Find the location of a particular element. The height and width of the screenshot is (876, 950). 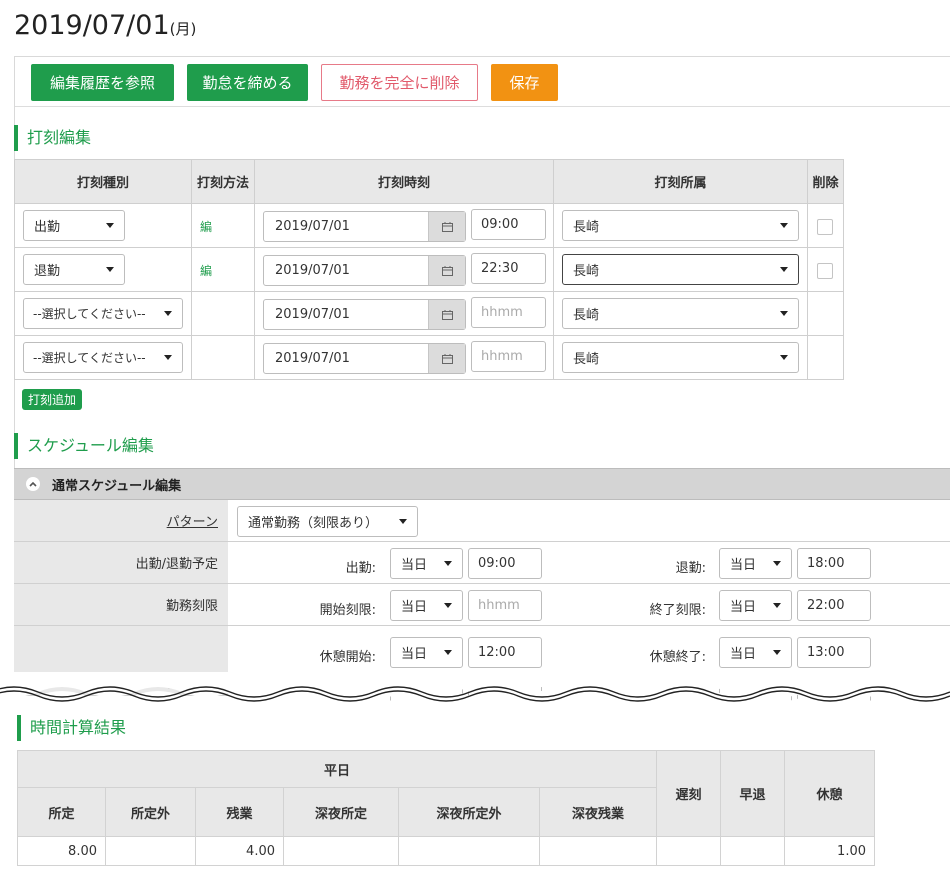

pattern-select: 通常勤務（刻限あり） is located at coordinates (327, 521).